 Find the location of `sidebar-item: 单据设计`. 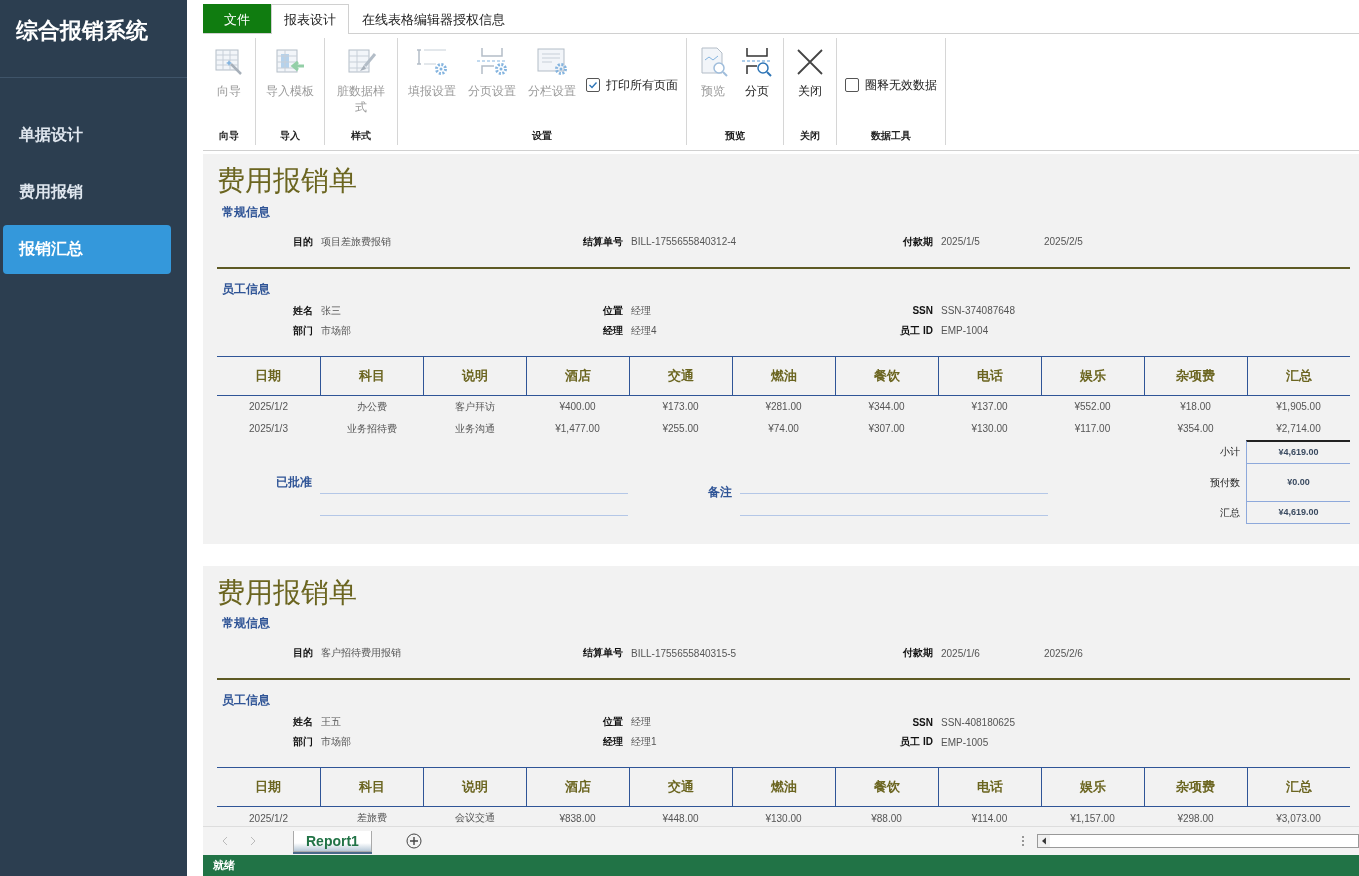

sidebar-item: 单据设计 is located at coordinates (87, 135).